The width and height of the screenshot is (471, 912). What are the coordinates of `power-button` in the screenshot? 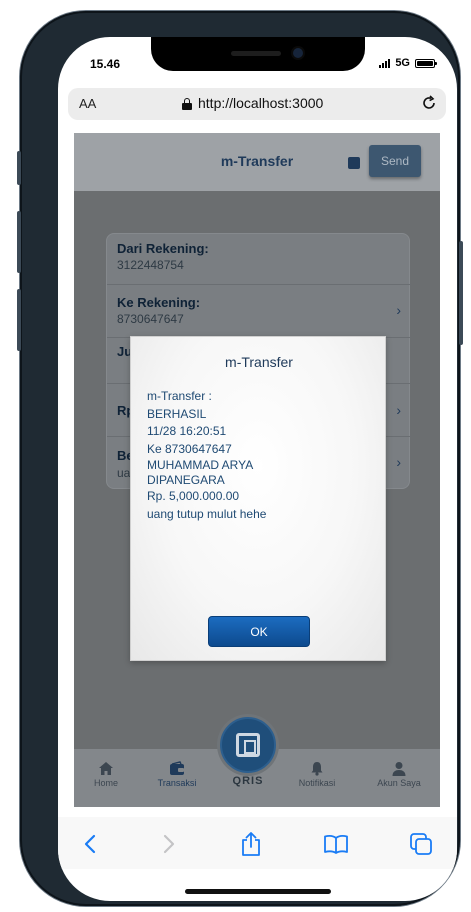 It's located at (461, 293).